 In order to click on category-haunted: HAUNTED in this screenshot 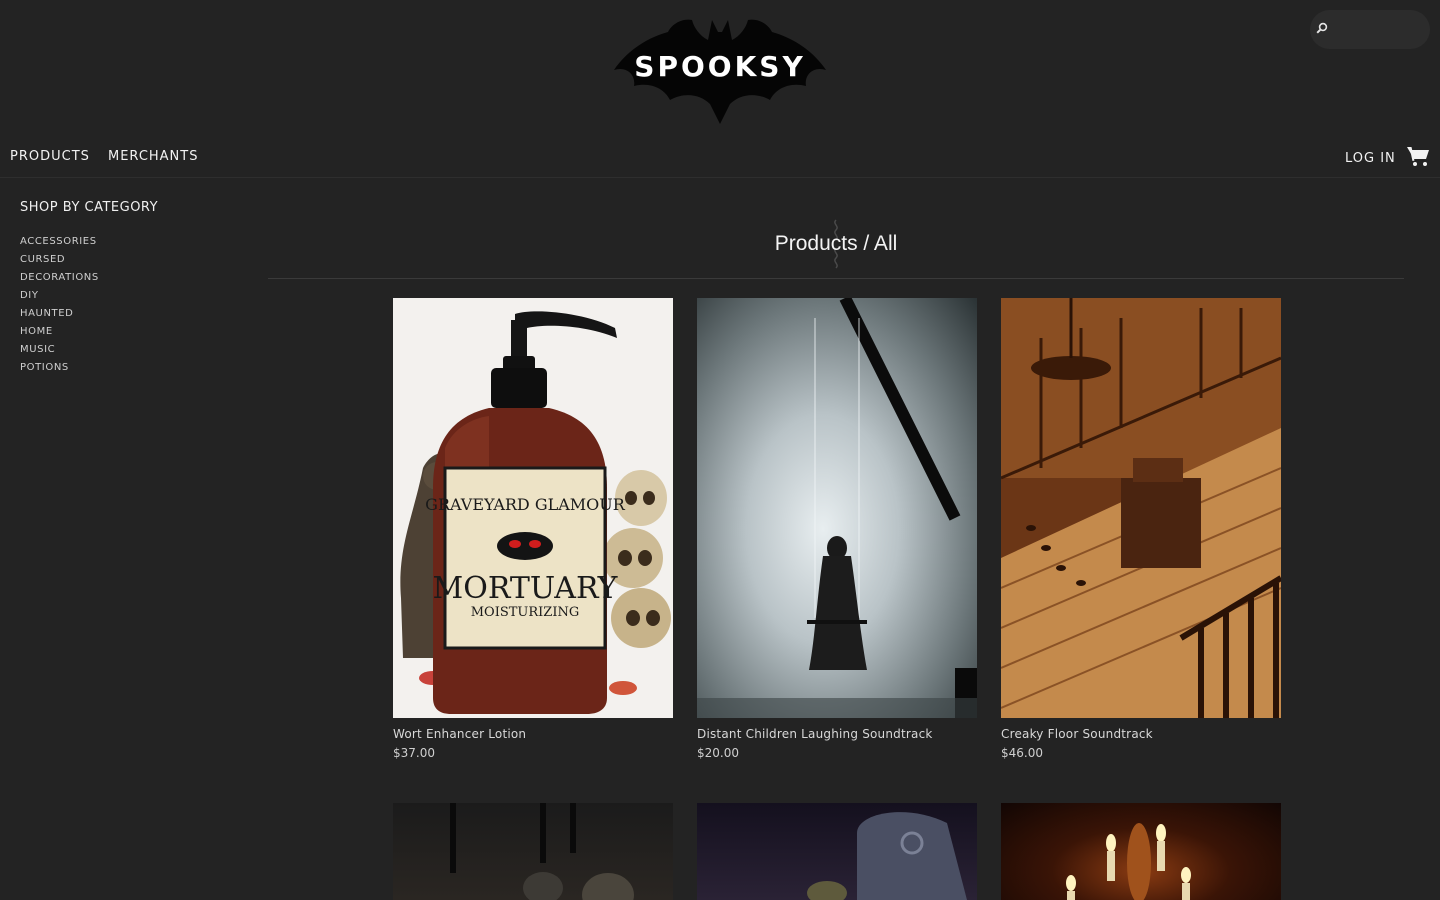, I will do `click(59, 317)`.